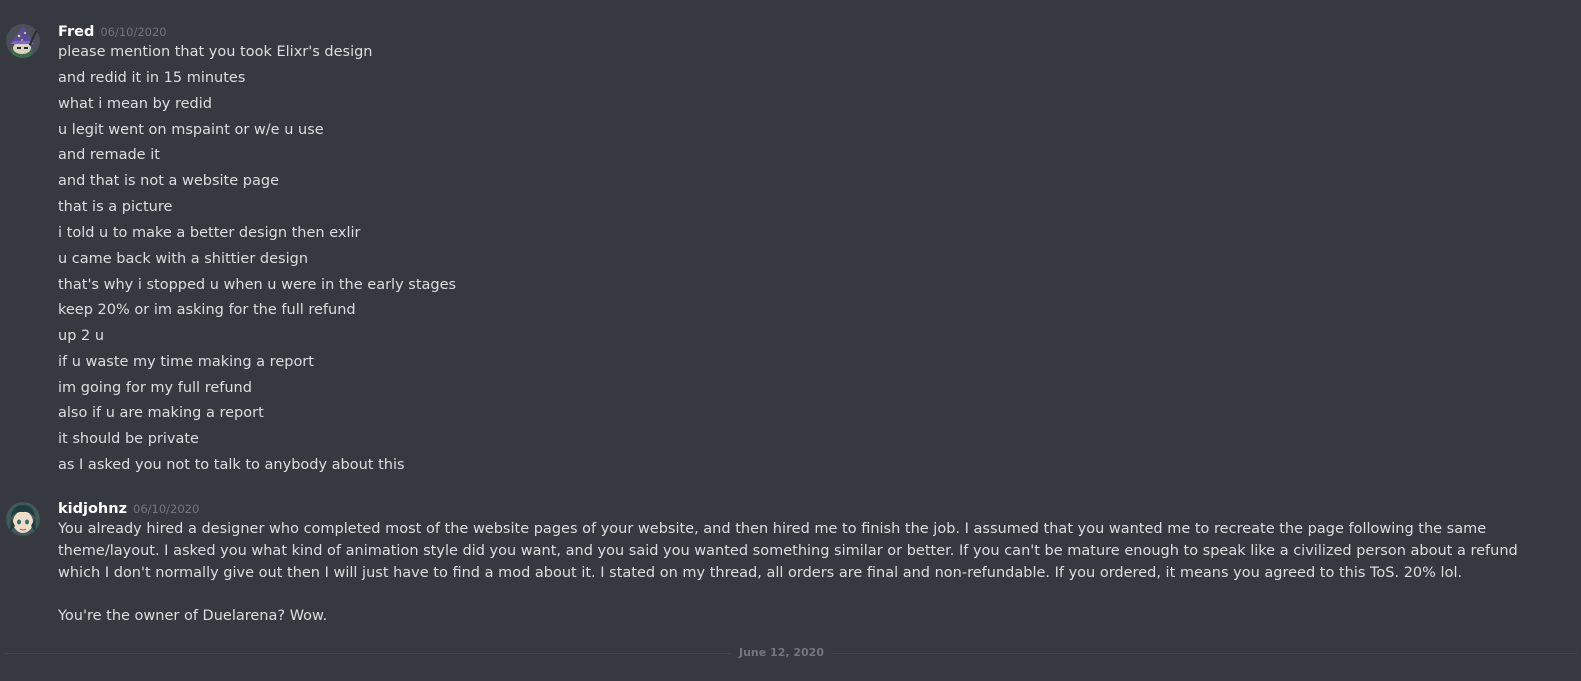  What do you see at coordinates (109, 155) in the screenshot?
I see `message-line: and remade it` at bounding box center [109, 155].